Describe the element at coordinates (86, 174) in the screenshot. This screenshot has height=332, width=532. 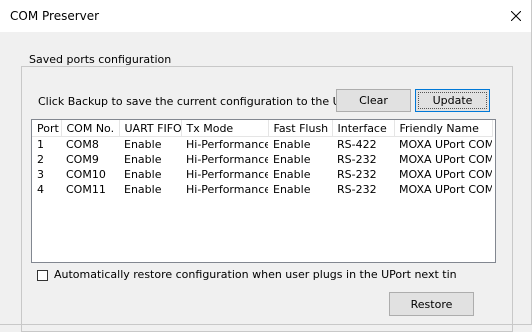
I see `cell-com-no: COM10` at that location.